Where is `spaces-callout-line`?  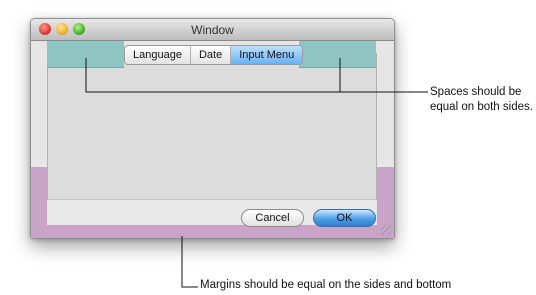 spaces-callout-line is located at coordinates (256, 75).